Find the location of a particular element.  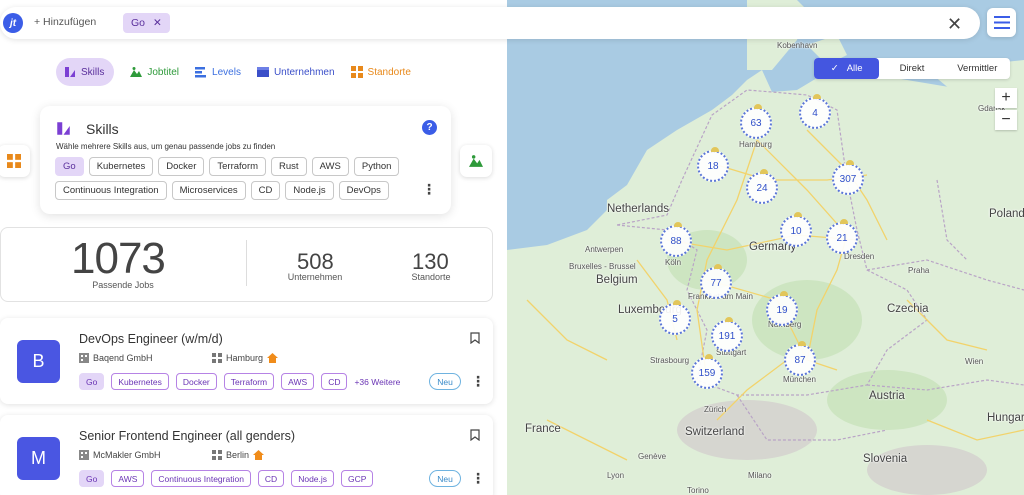

job-tag: Terraform is located at coordinates (249, 381).